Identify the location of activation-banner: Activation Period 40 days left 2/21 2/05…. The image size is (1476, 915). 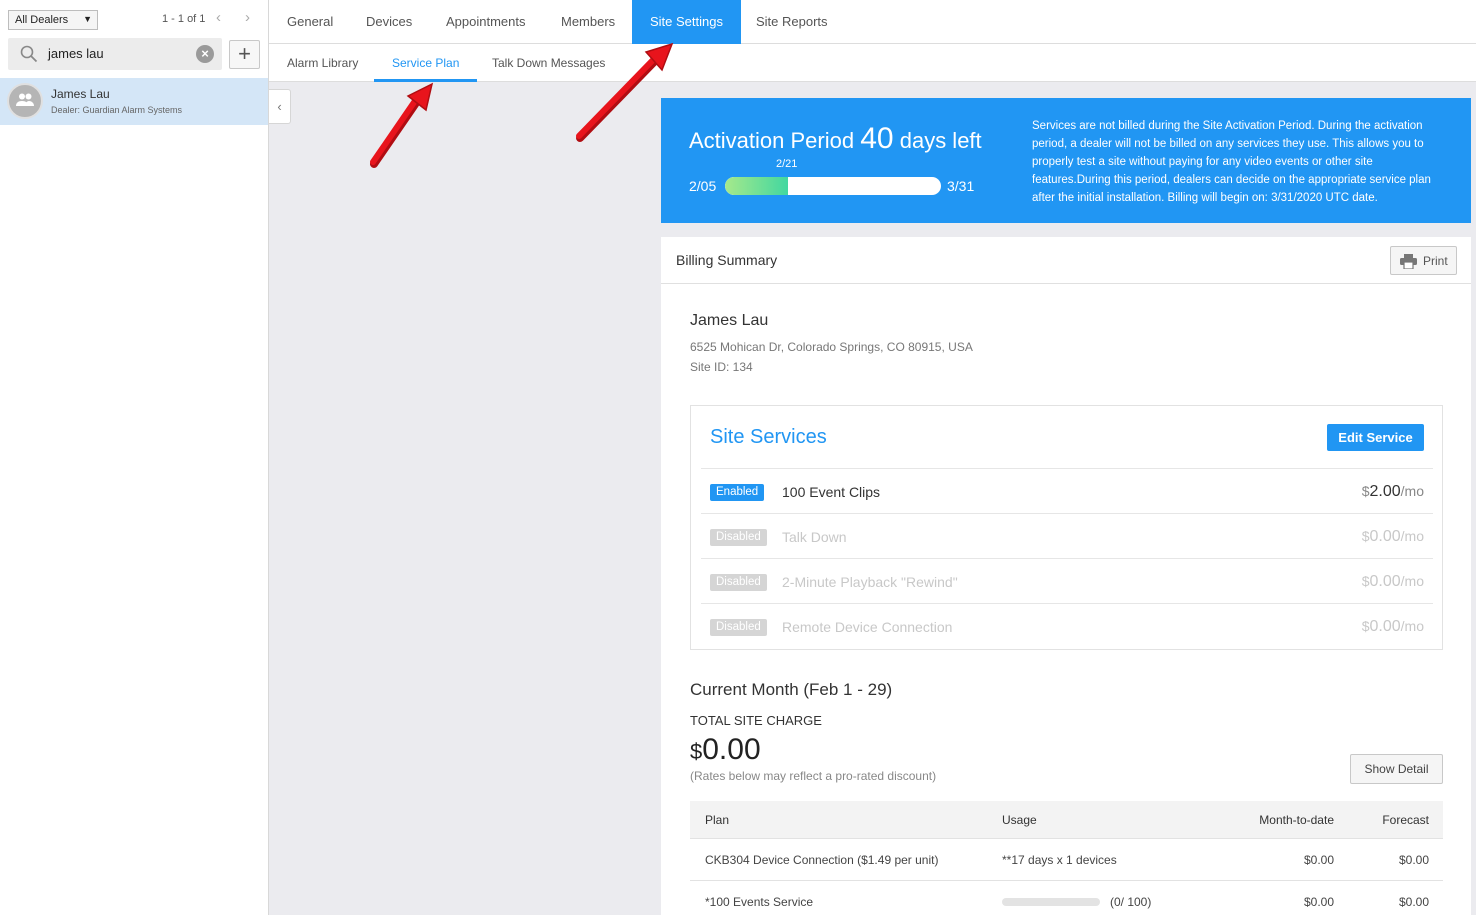
(1066, 160).